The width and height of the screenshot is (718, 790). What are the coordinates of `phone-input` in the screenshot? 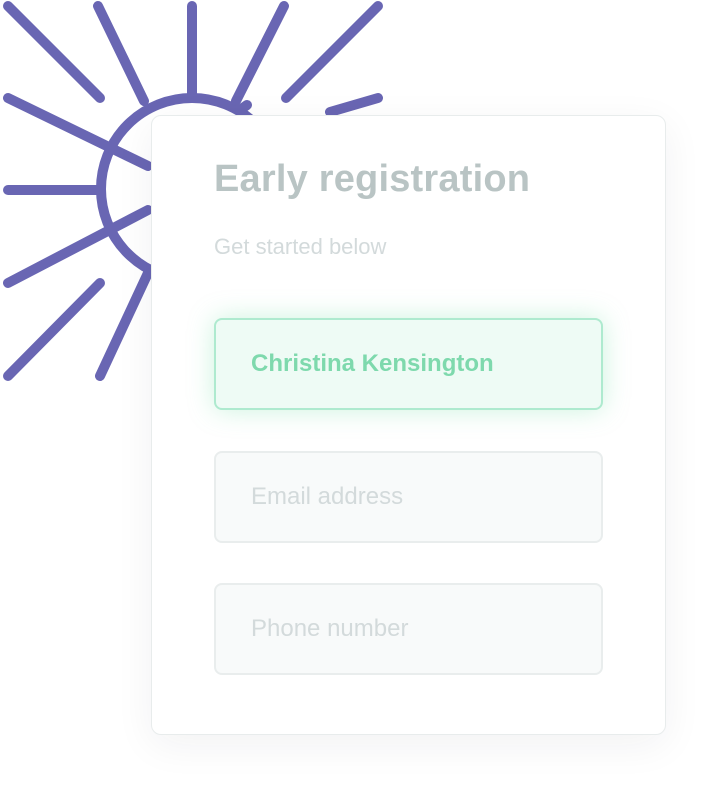 It's located at (408, 629).